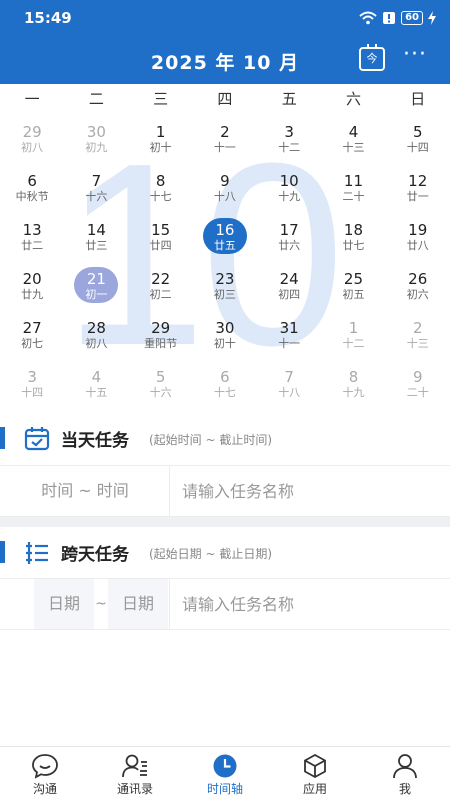 Image resolution: width=450 pixels, height=800 pixels. What do you see at coordinates (353, 279) in the screenshot?
I see `day-number: 25` at bounding box center [353, 279].